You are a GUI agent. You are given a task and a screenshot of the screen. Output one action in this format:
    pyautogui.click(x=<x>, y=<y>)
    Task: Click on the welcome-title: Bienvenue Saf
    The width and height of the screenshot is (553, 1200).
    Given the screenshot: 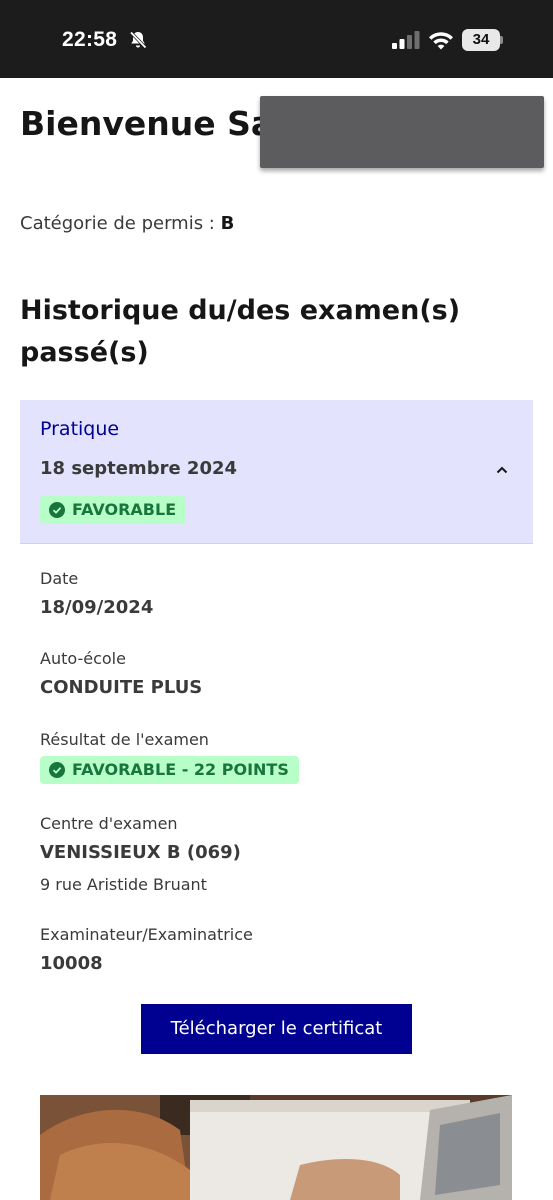 What is the action you would take?
    pyautogui.click(x=154, y=123)
    